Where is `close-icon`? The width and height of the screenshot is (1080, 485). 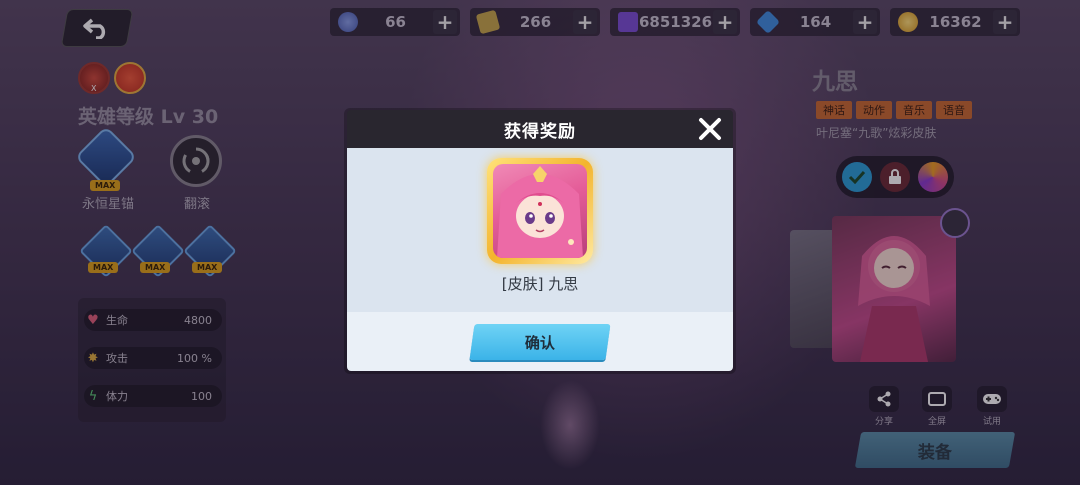
close-icon is located at coordinates (710, 129).